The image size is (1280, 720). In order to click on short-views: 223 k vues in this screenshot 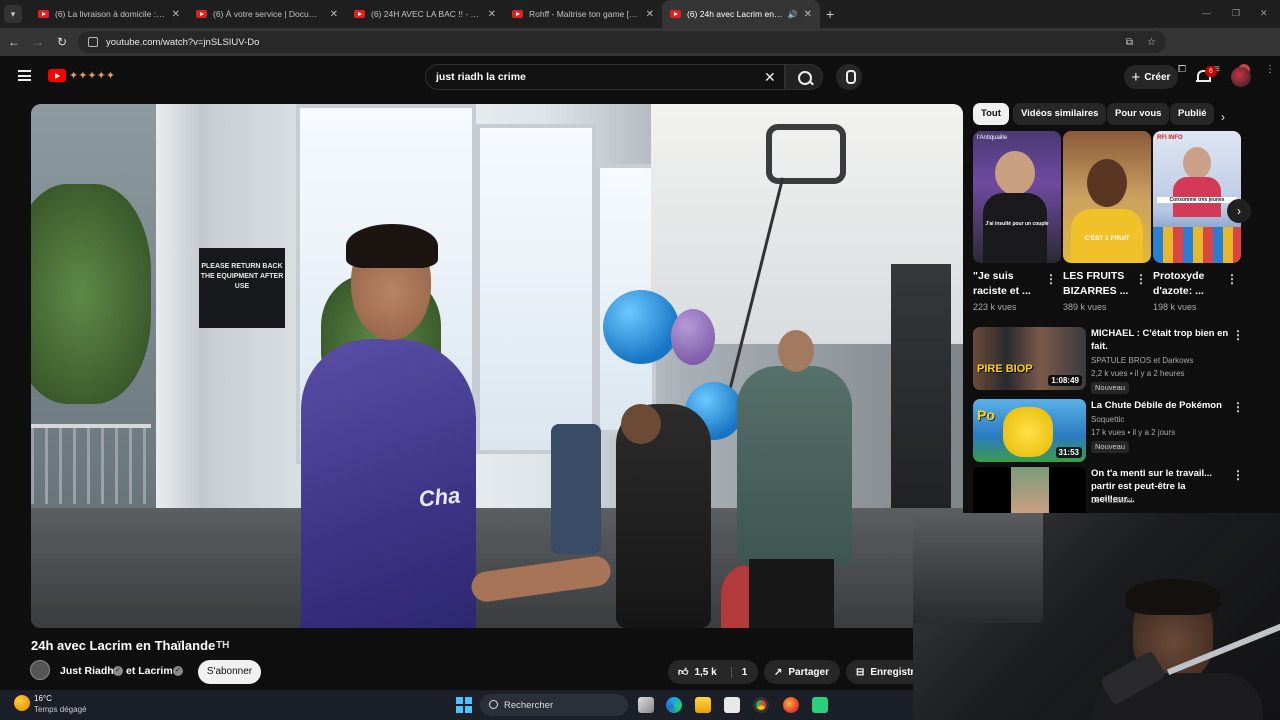, I will do `click(995, 307)`.